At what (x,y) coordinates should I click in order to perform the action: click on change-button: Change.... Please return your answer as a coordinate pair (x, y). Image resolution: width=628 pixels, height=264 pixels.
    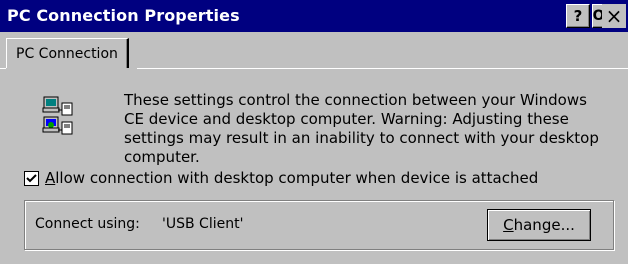
    Looking at the image, I should click on (539, 225).